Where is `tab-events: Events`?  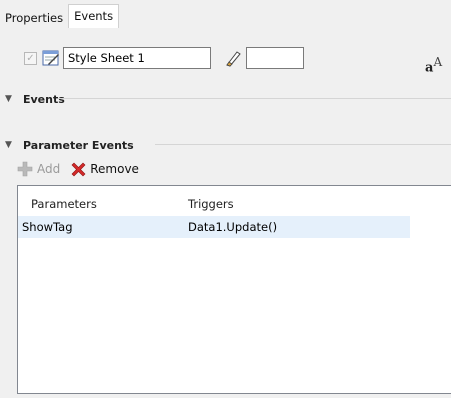 tab-events: Events is located at coordinates (94, 16).